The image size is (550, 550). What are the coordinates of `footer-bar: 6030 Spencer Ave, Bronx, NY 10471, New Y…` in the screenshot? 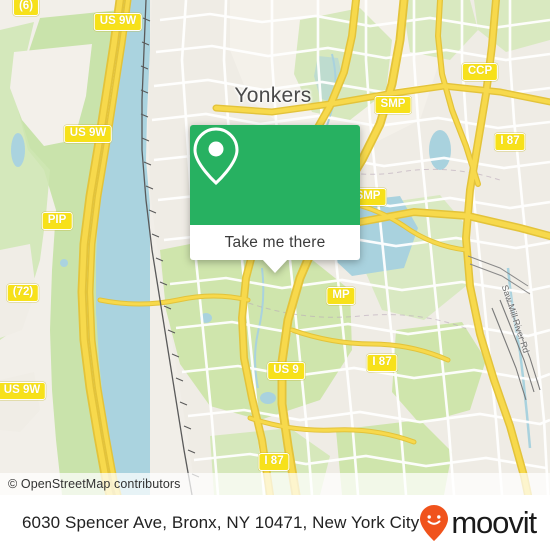 It's located at (275, 522).